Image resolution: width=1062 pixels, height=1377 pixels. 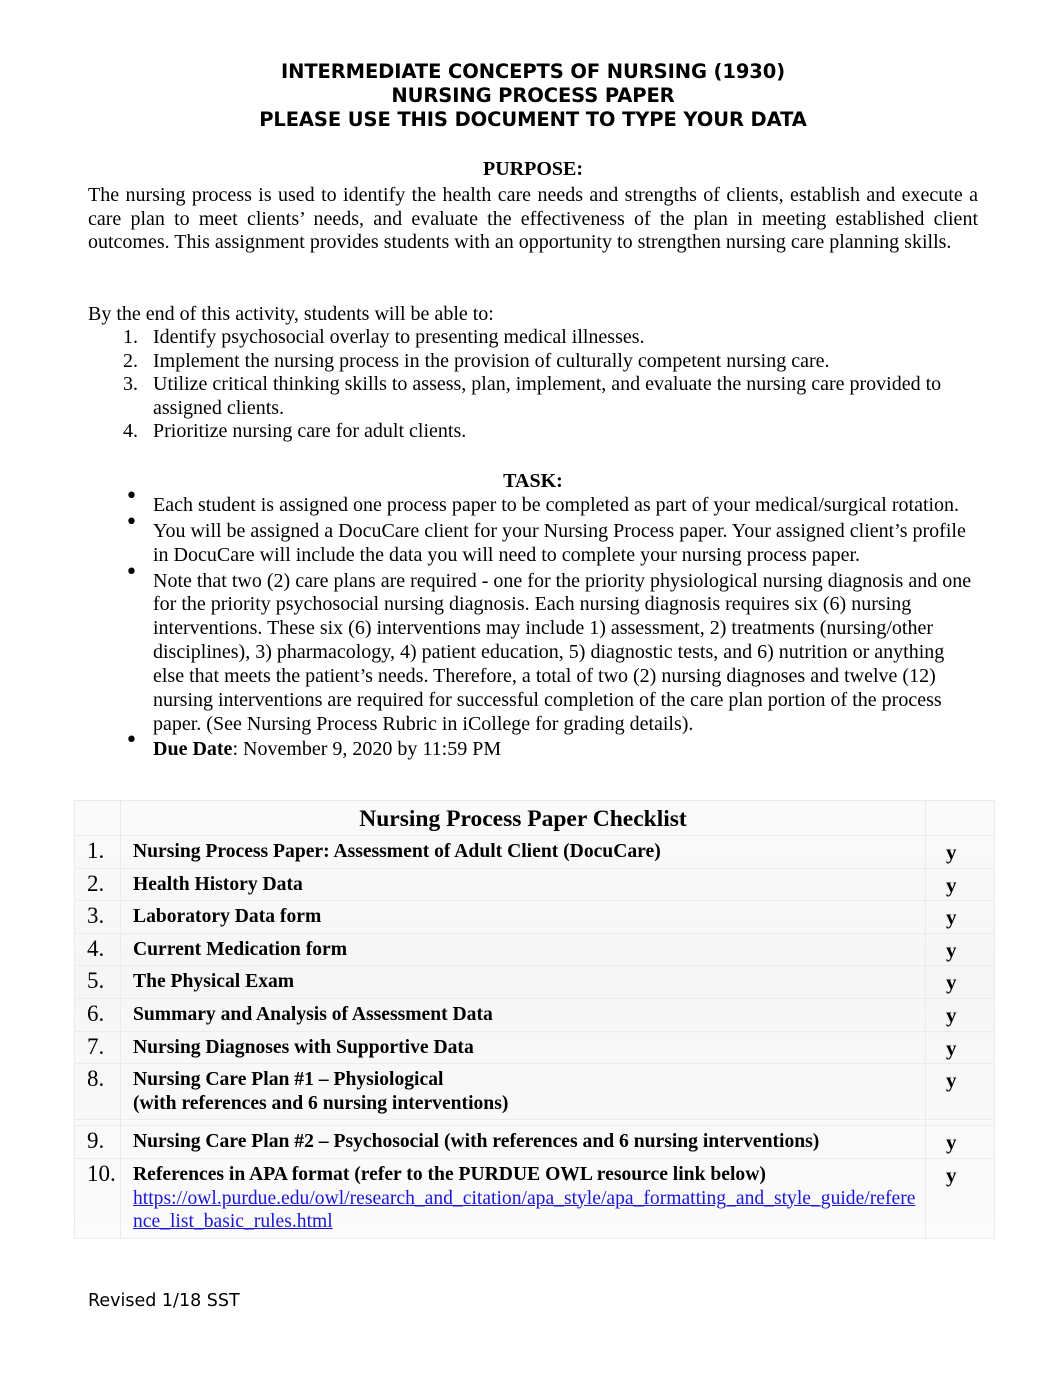 I want to click on title-line-2: NURSING PROCESS PAPER, so click(x=533, y=96).